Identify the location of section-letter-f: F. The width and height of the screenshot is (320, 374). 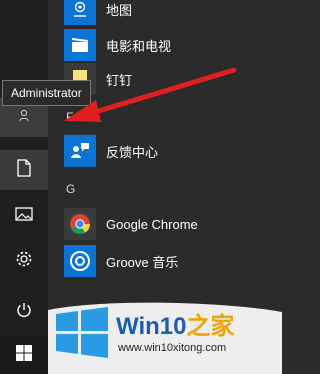
(69, 117).